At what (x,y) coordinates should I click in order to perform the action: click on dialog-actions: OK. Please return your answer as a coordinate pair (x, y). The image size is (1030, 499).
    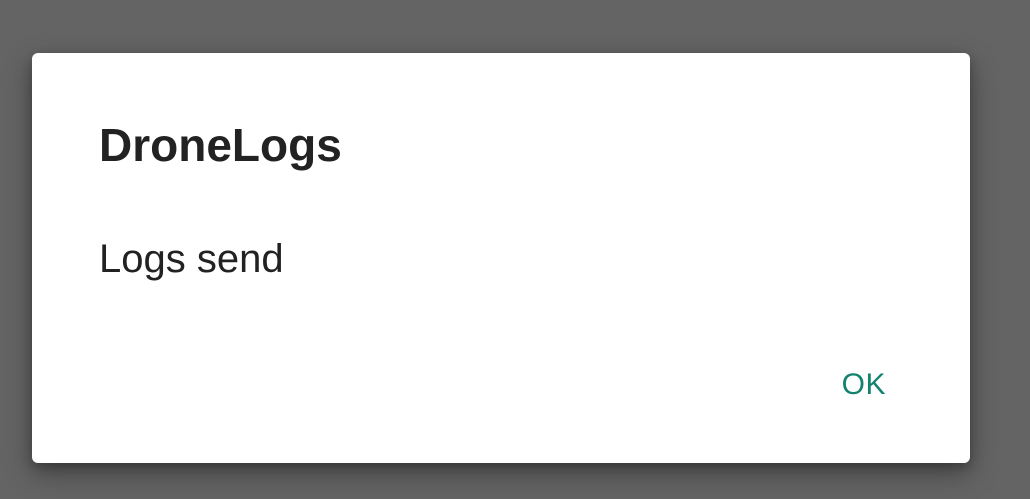
    Looking at the image, I should click on (864, 385).